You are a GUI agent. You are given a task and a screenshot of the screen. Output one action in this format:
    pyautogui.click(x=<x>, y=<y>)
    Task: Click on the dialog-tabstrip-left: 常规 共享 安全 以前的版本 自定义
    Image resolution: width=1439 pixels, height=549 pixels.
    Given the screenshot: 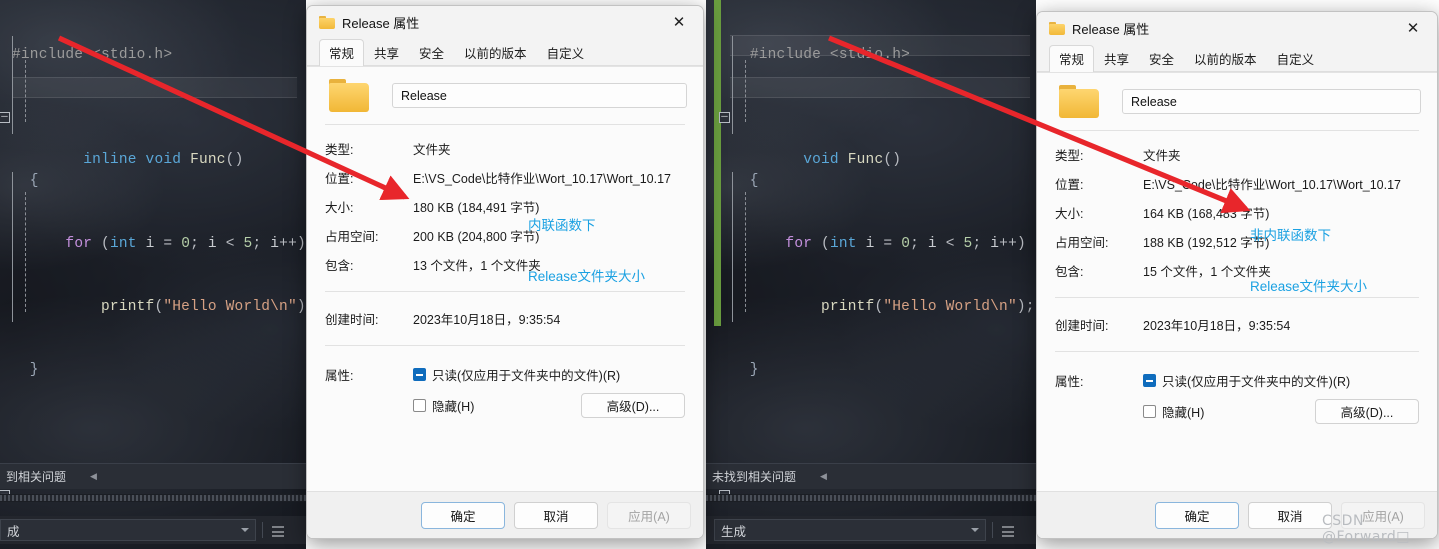 What is the action you would take?
    pyautogui.click(x=505, y=52)
    